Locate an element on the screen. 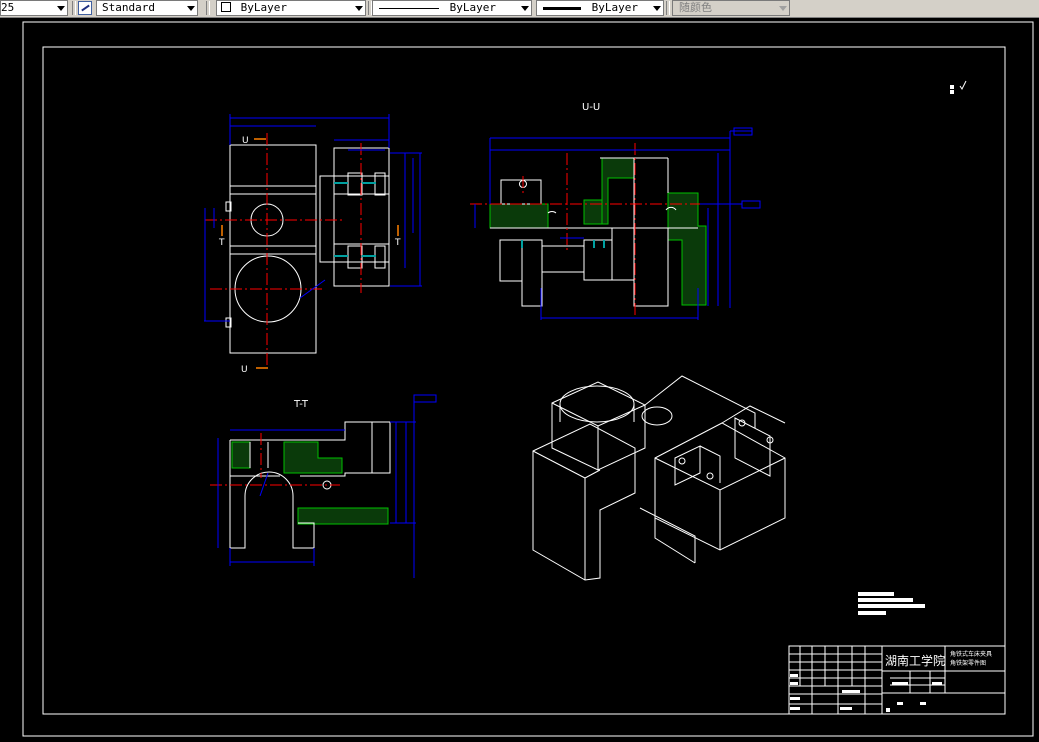 Image resolution: width=1039 pixels, height=742 pixels. section-label-u-top: U is located at coordinates (245, 141).